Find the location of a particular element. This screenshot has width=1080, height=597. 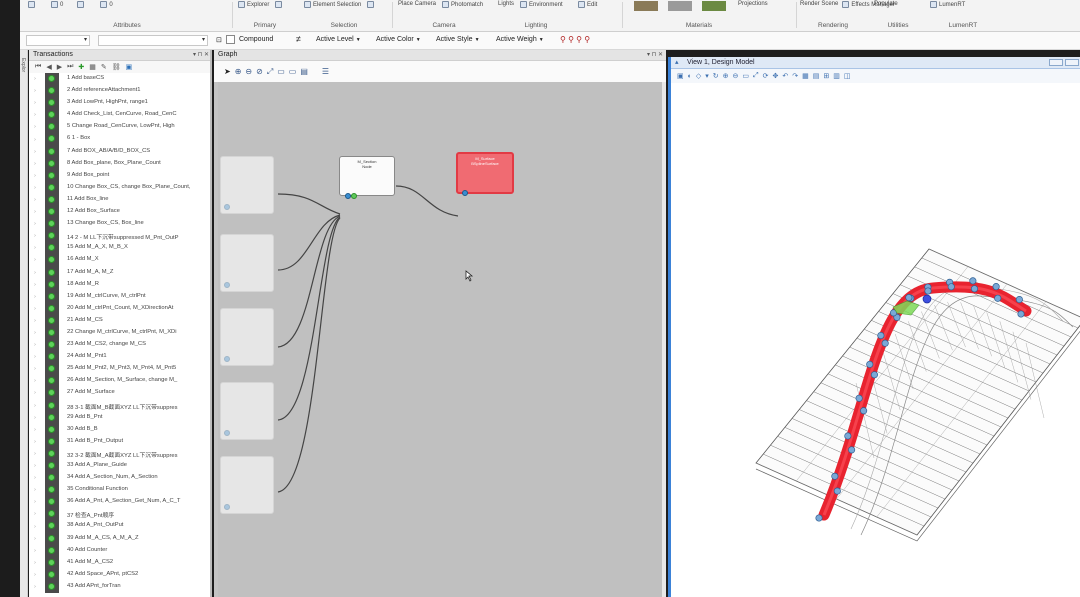

transaction-row: › 37 检查A_Pnt顺序 is located at coordinates (119, 514).